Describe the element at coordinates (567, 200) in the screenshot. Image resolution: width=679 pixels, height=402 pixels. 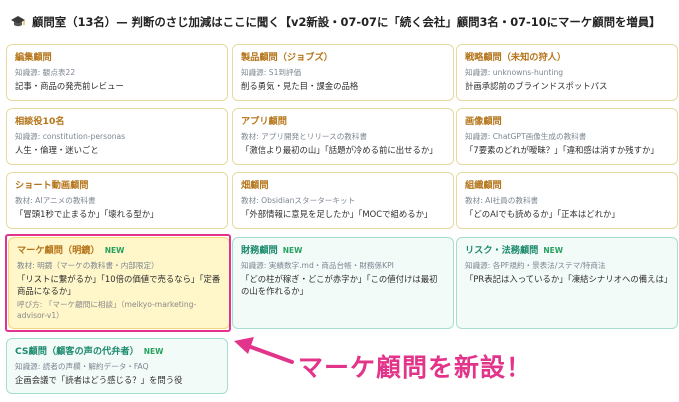
I see `advisor-card-organization: 組織顧問 教材: AI社員の教科書 「どのAIでも読めるか」「正本はどれか」` at that location.